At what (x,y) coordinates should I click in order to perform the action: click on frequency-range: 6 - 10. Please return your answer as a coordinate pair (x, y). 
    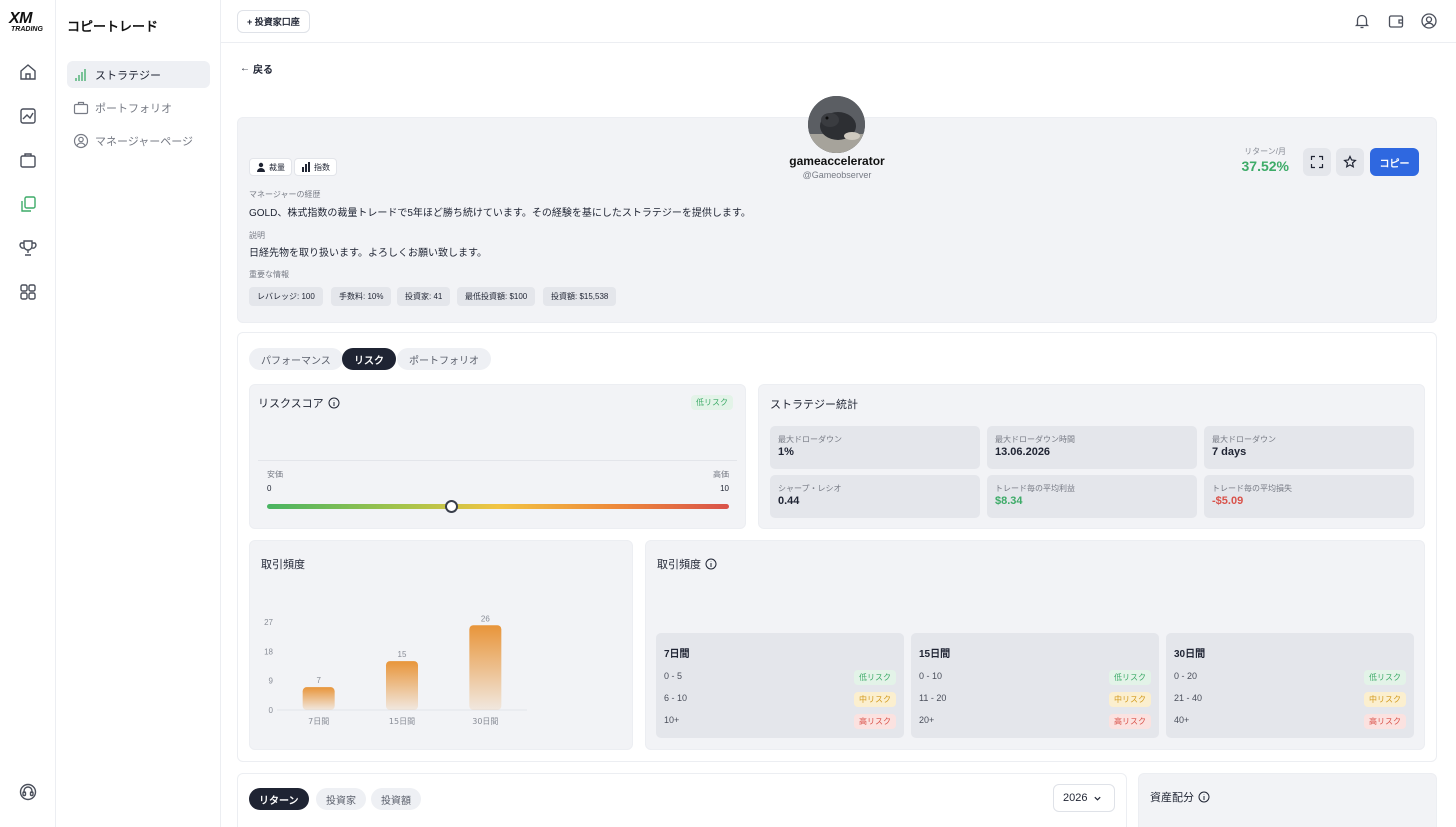
    Looking at the image, I should click on (676, 698).